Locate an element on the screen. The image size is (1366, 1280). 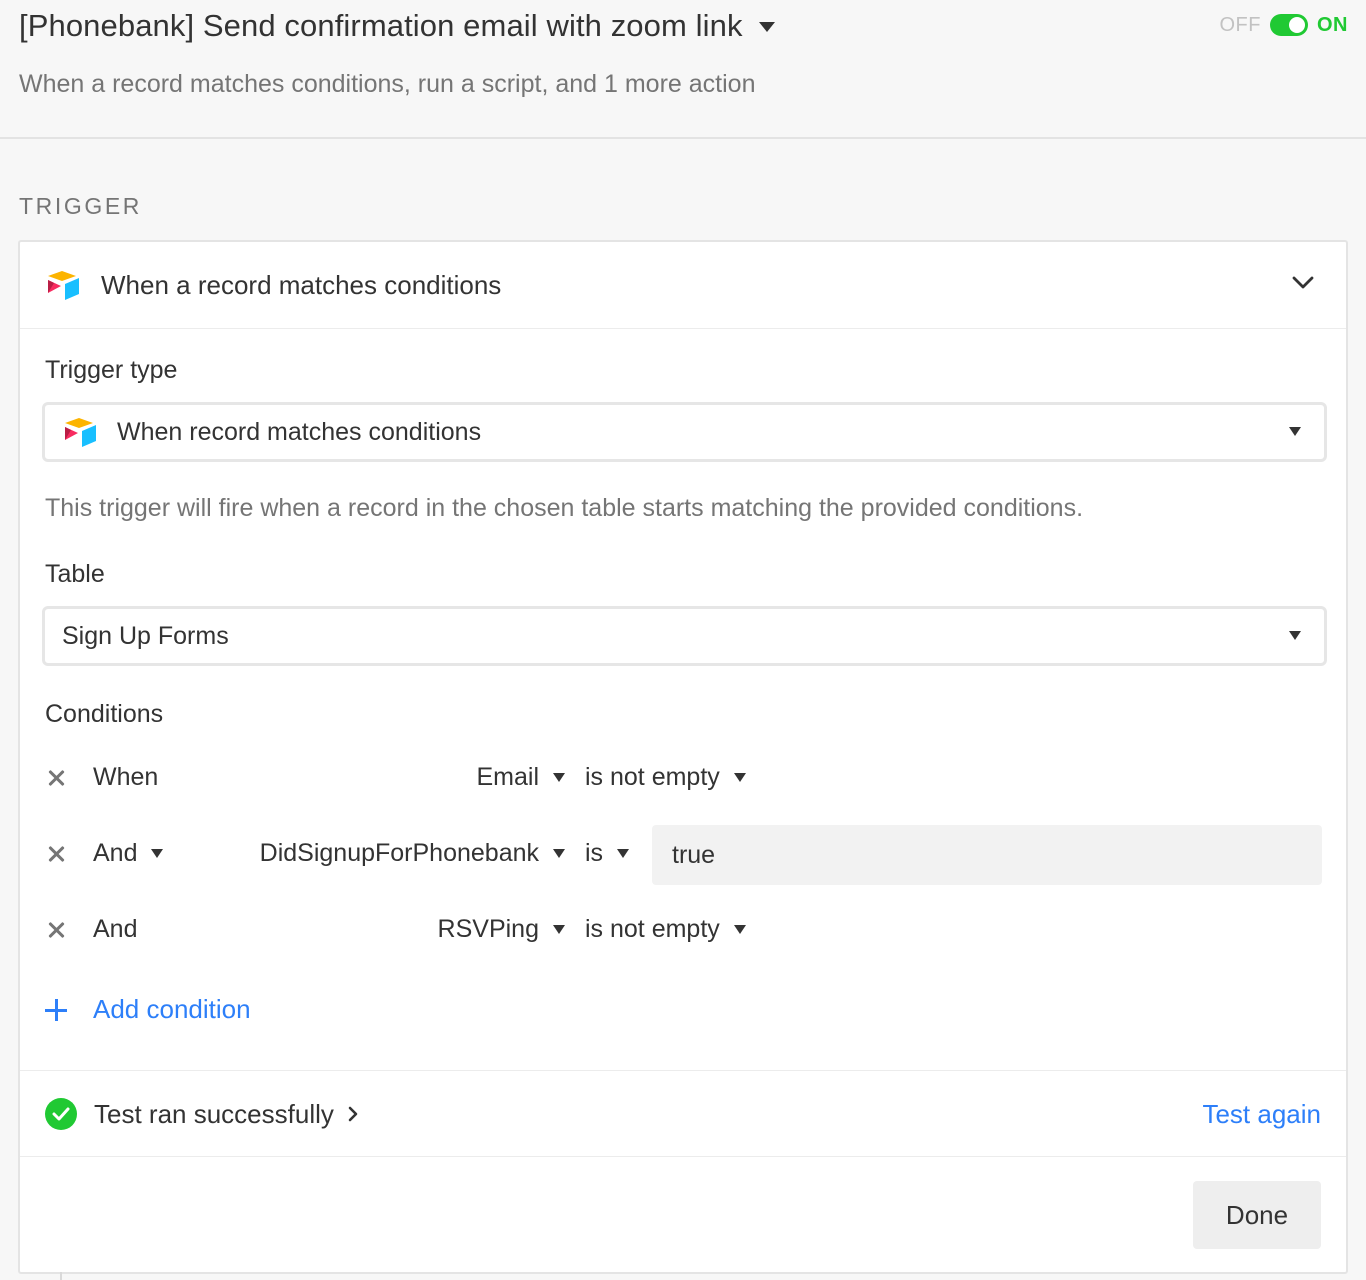
section-label-trigger: TRIGGER is located at coordinates (80, 206).